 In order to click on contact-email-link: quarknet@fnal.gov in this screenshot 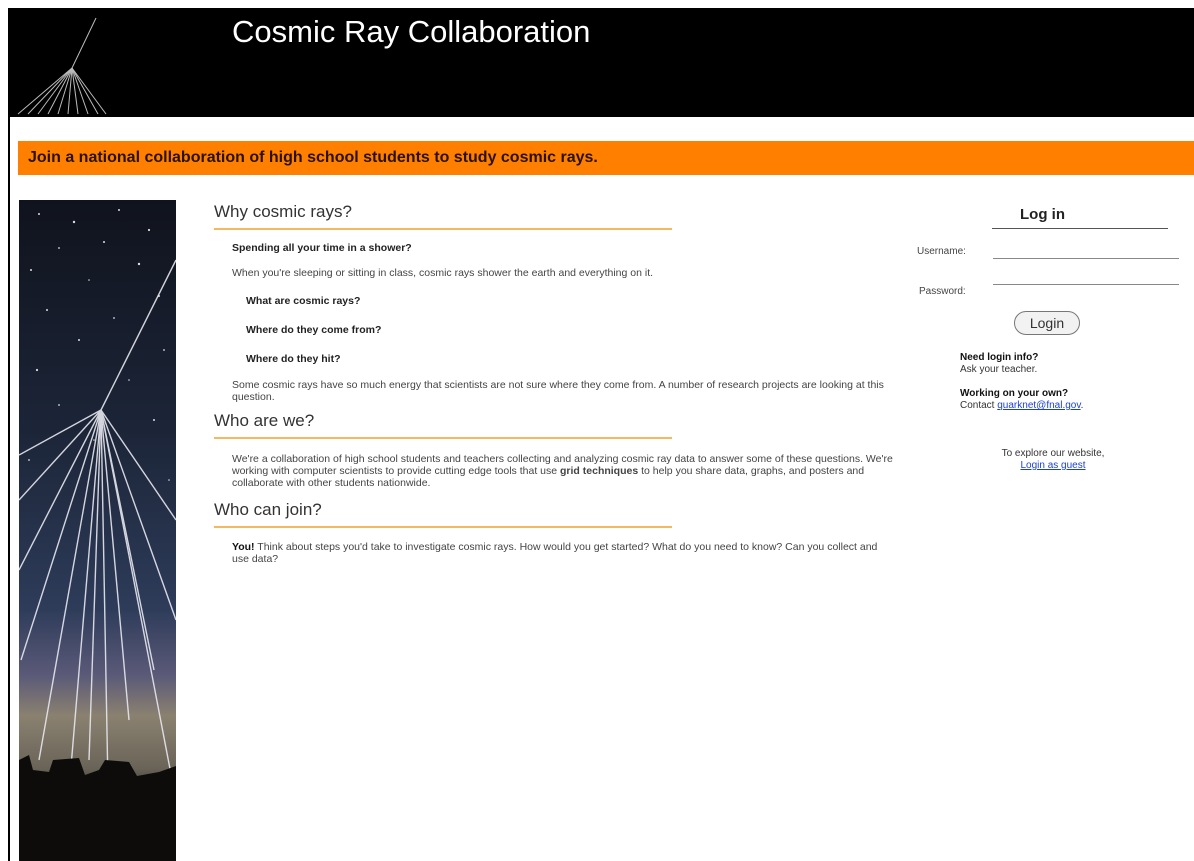, I will do `click(1038, 405)`.